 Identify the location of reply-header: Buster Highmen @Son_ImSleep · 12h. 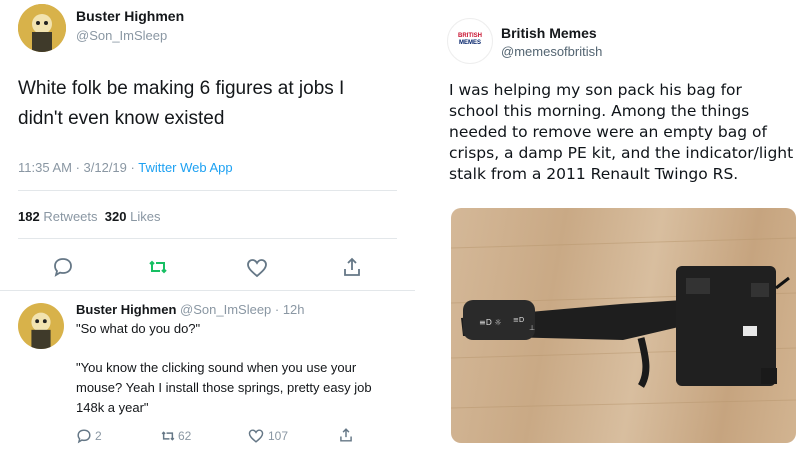
(190, 309).